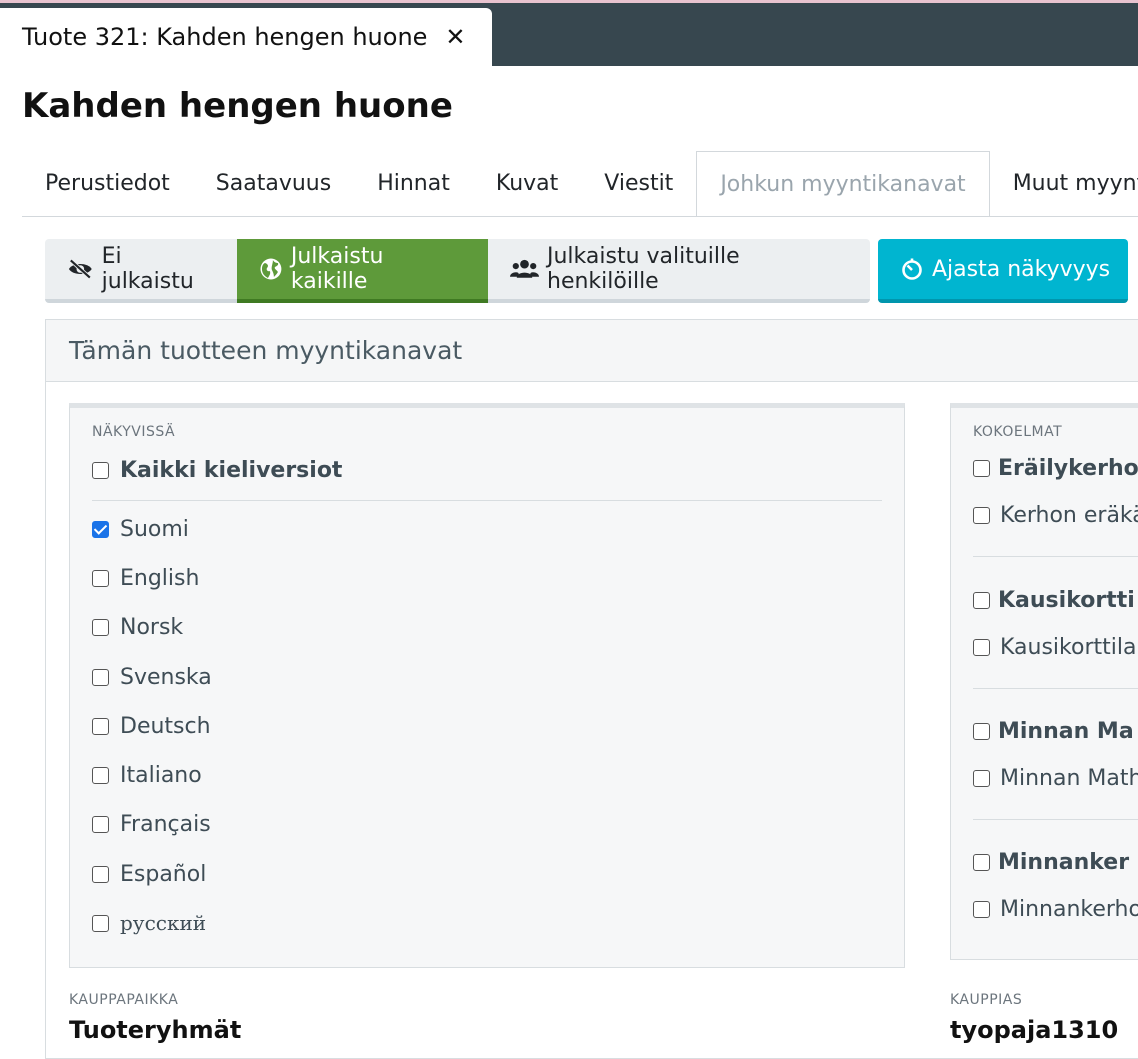 This screenshot has height=1059, width=1138. I want to click on schedule-visibility-button: Ajasta näkyvyys, so click(1003, 271).